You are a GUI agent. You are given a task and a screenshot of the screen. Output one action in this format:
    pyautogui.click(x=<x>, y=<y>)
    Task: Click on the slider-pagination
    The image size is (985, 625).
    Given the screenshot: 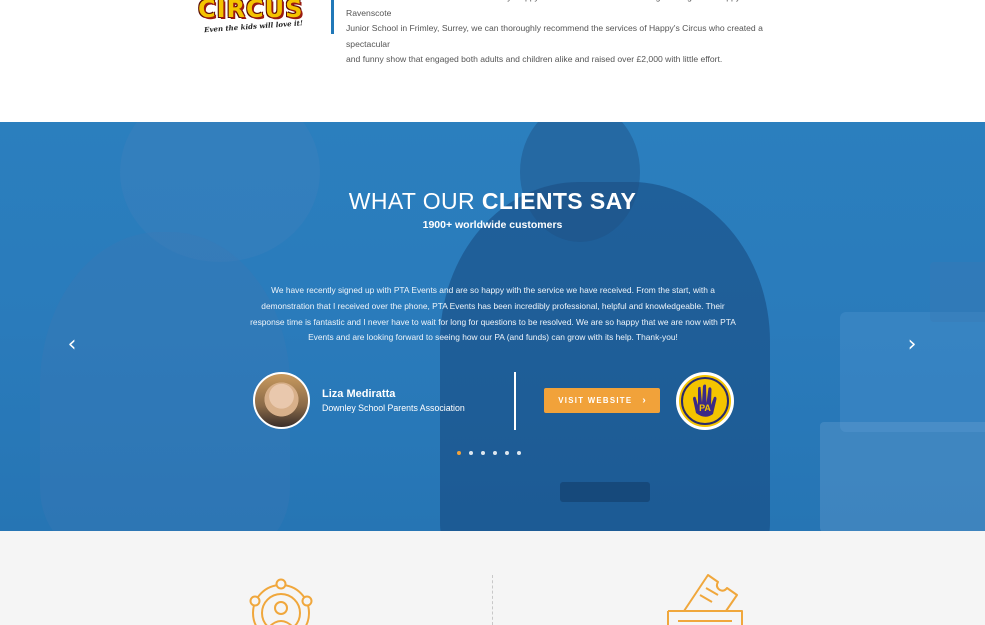 What is the action you would take?
    pyautogui.click(x=489, y=454)
    